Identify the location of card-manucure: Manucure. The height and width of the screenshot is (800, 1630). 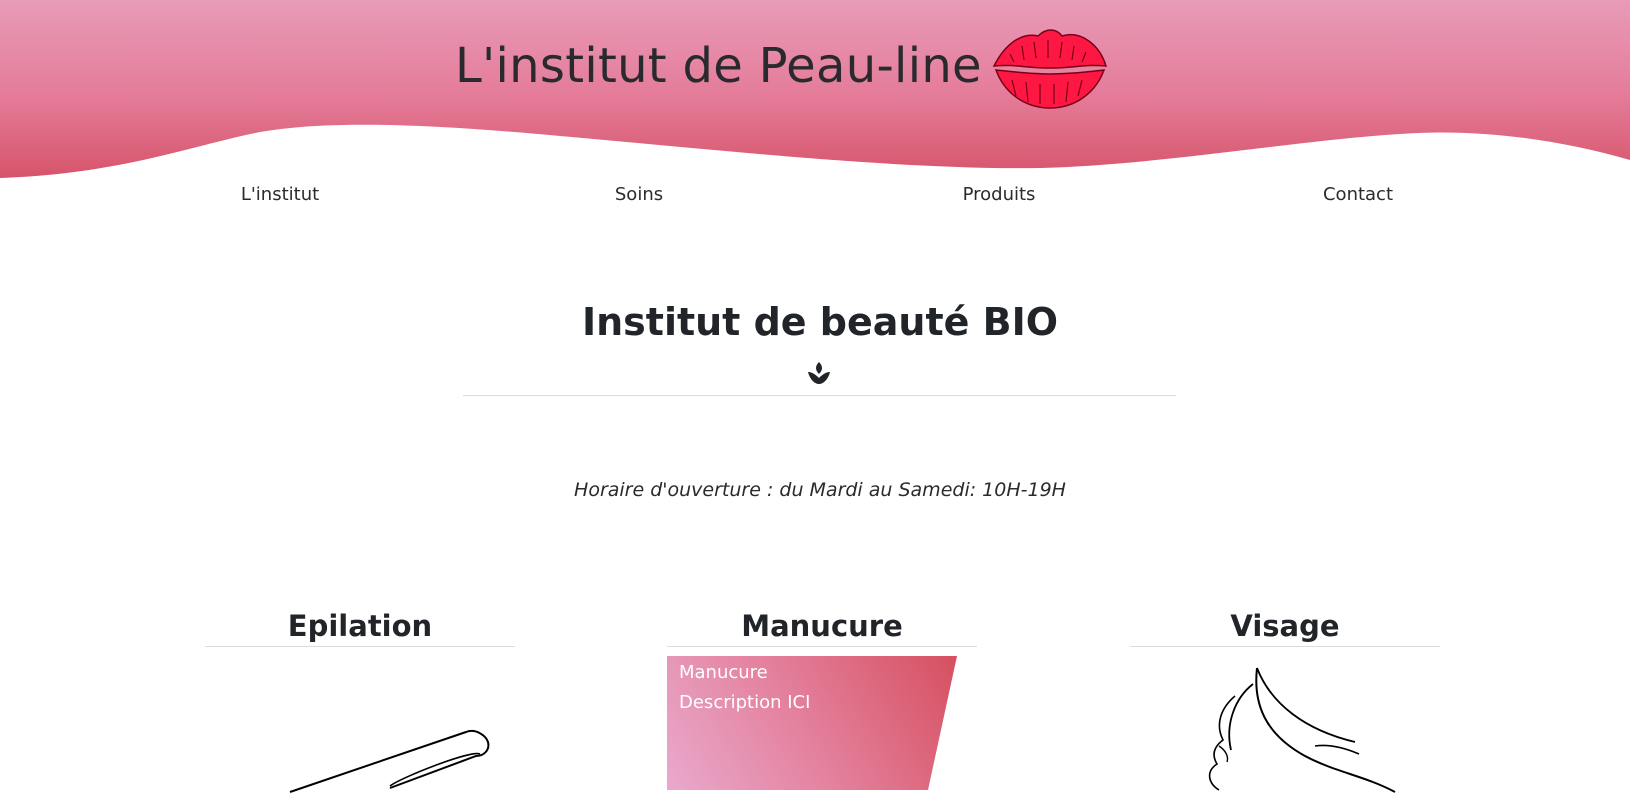
(822, 626).